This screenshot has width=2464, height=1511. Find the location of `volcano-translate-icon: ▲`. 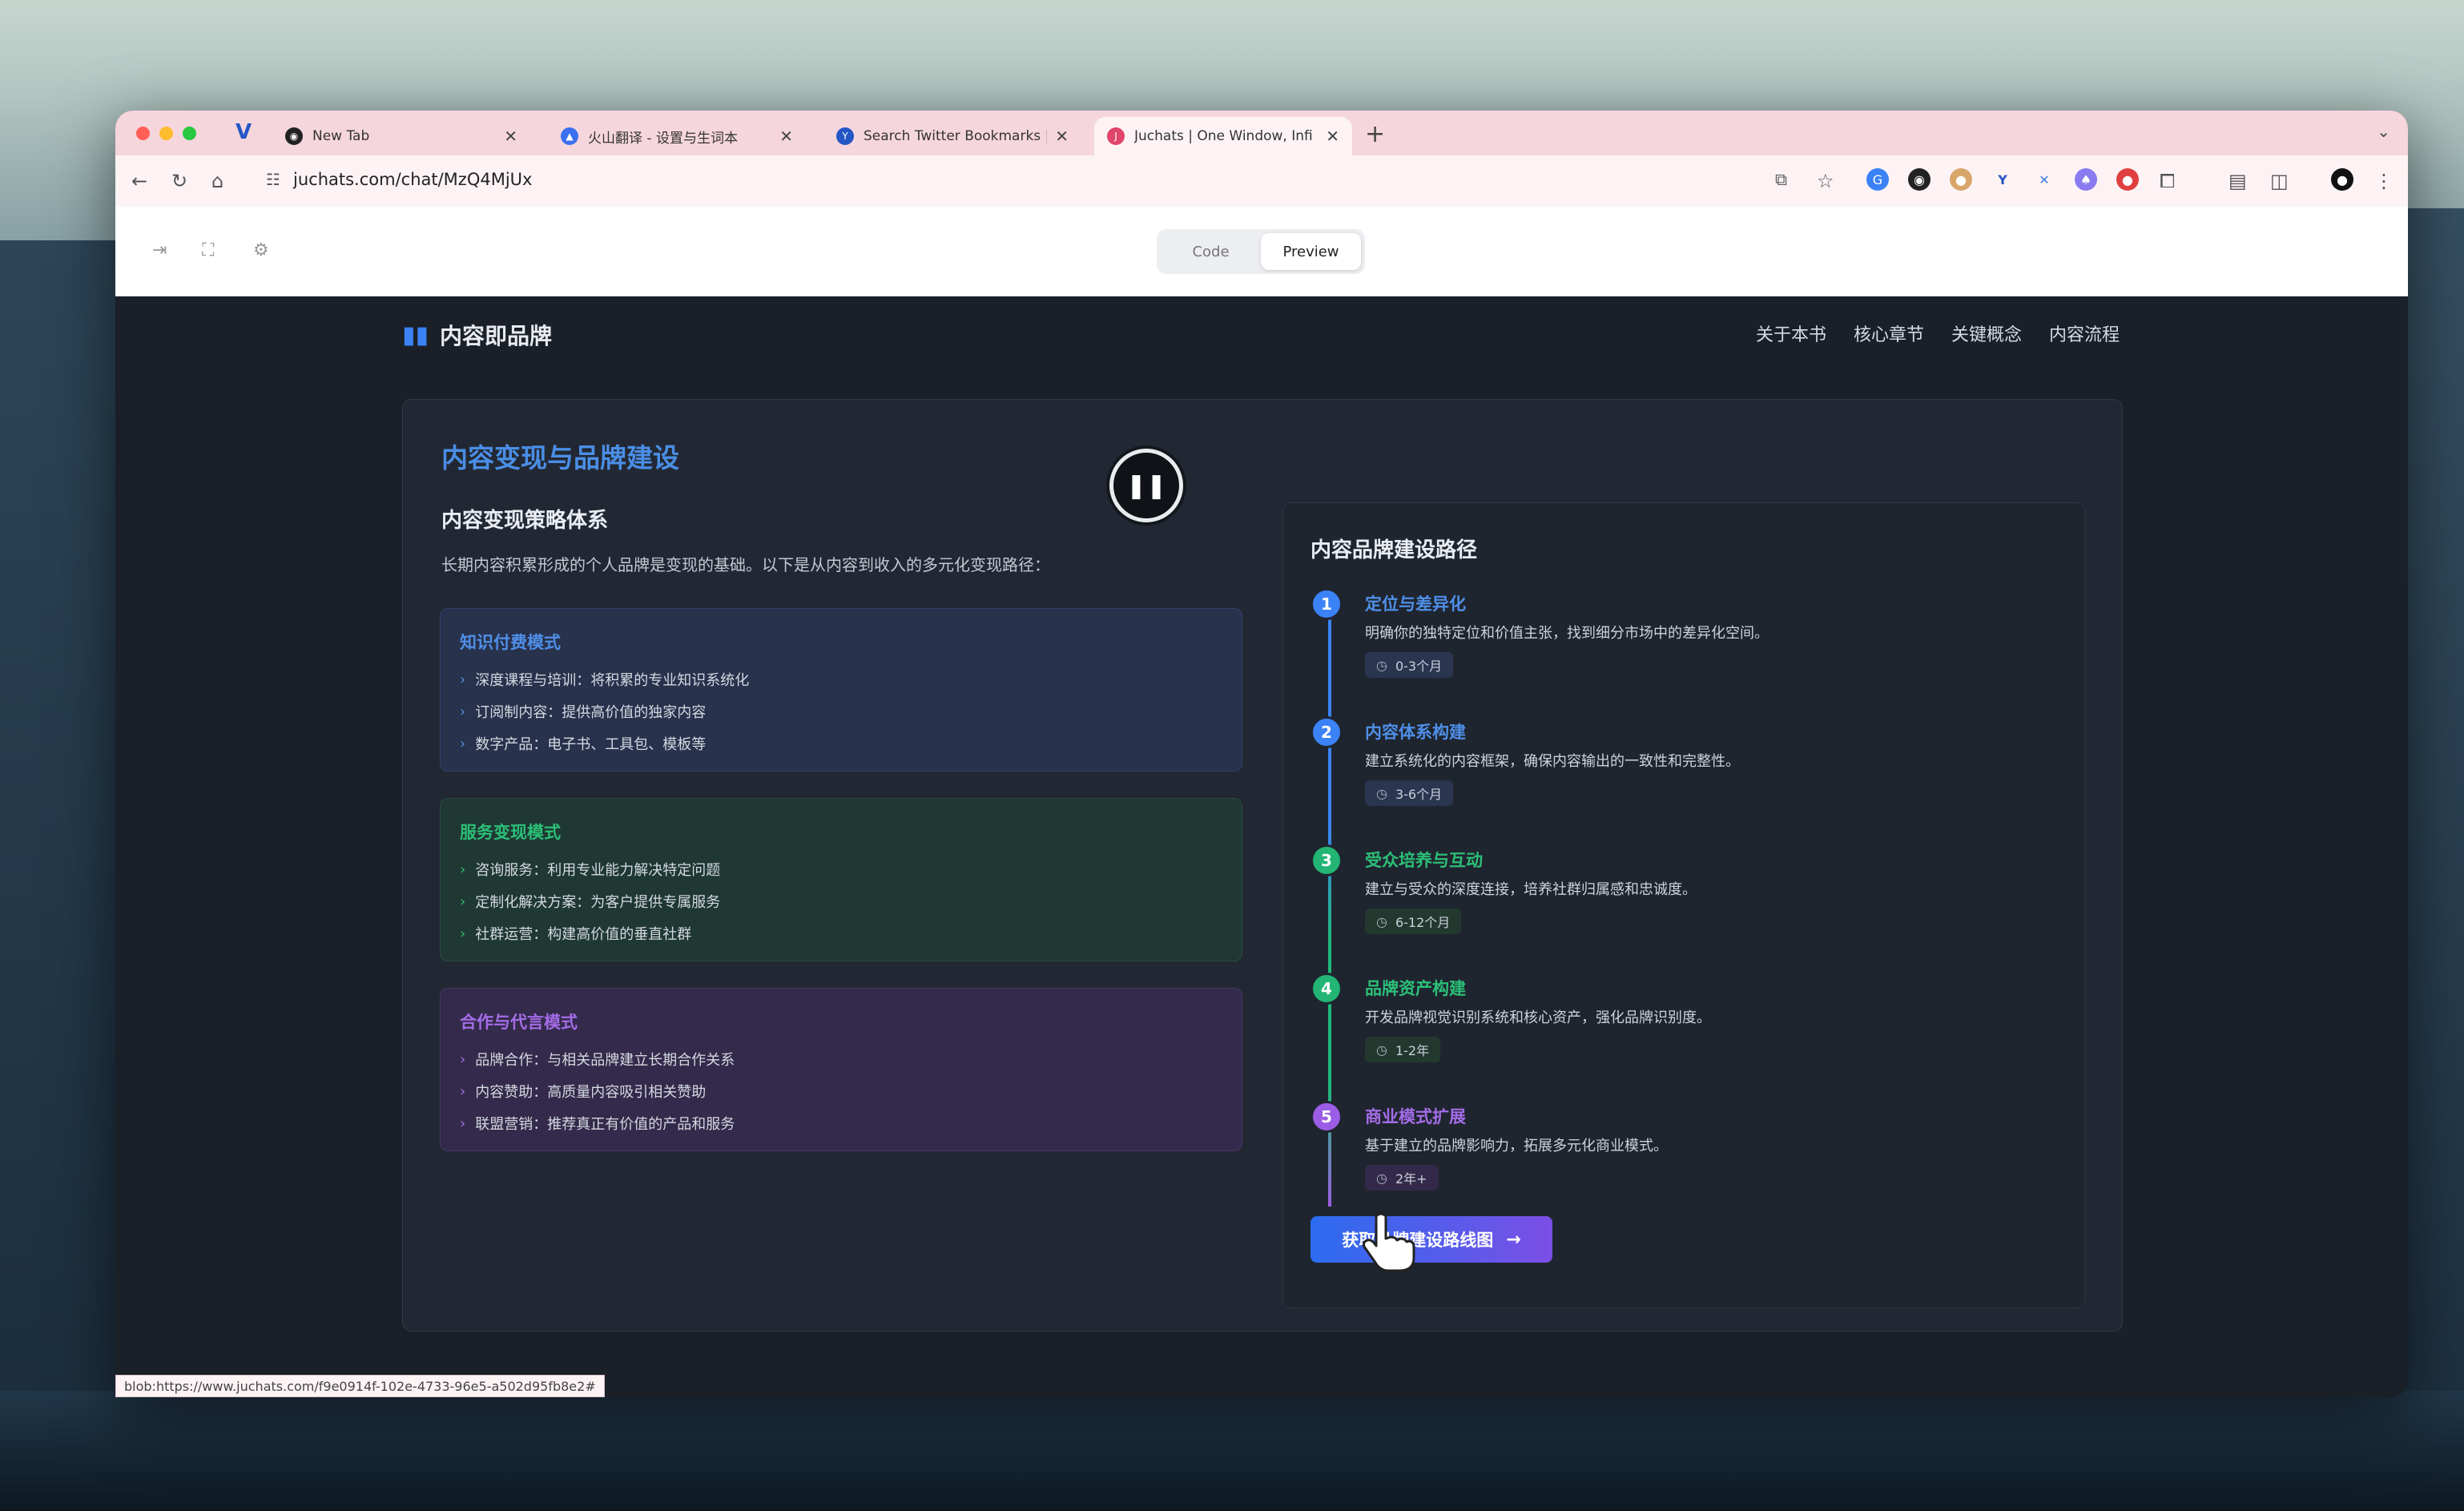

volcano-translate-icon: ▲ is located at coordinates (569, 136).